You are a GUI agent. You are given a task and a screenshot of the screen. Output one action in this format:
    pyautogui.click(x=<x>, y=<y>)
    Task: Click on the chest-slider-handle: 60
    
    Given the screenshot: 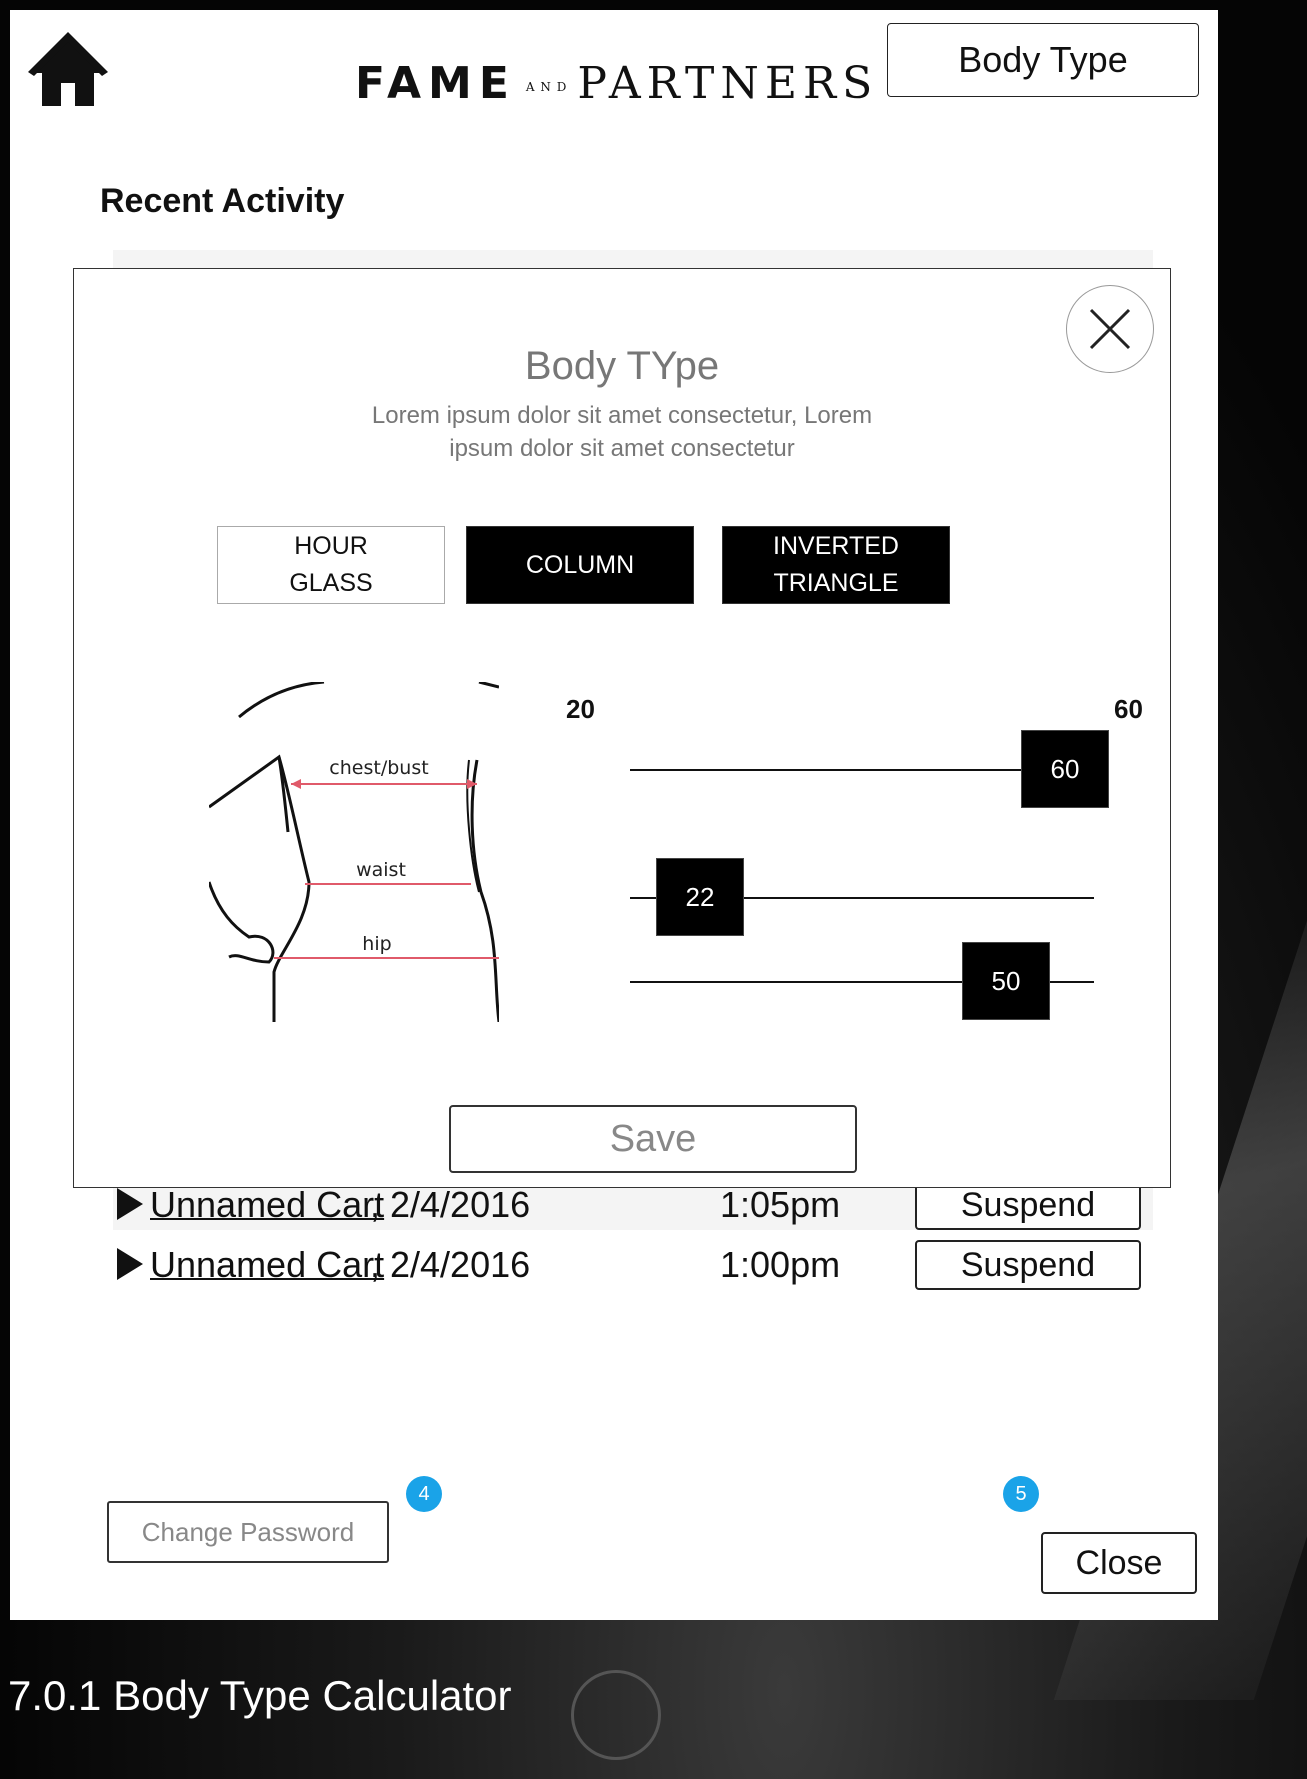 What is the action you would take?
    pyautogui.click(x=1065, y=769)
    